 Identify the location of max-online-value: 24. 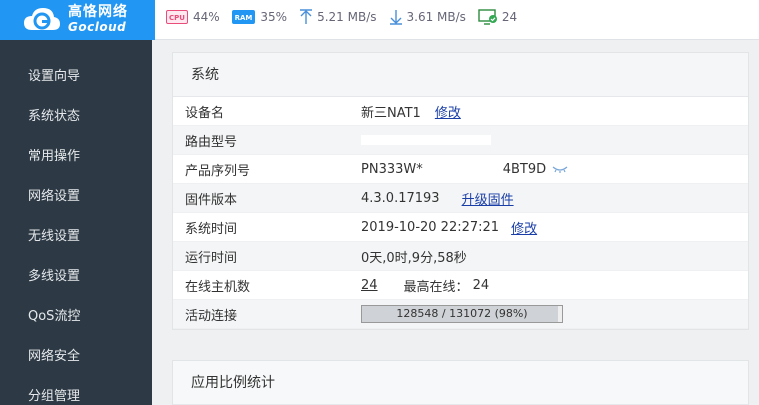
(481, 285).